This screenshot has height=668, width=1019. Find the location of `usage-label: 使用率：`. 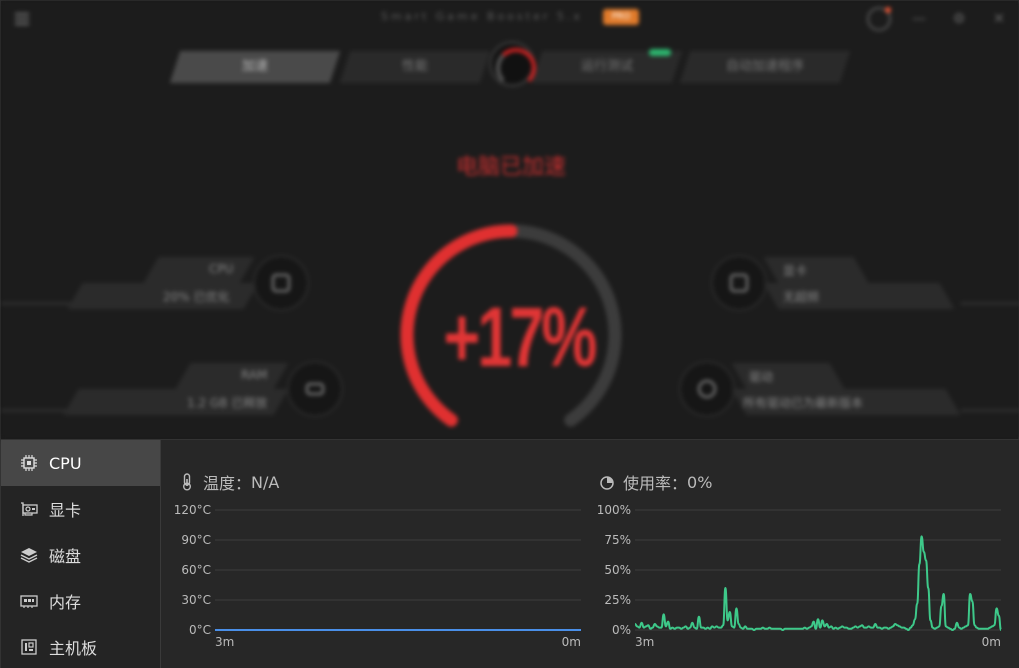

usage-label: 使用率： is located at coordinates (655, 483).